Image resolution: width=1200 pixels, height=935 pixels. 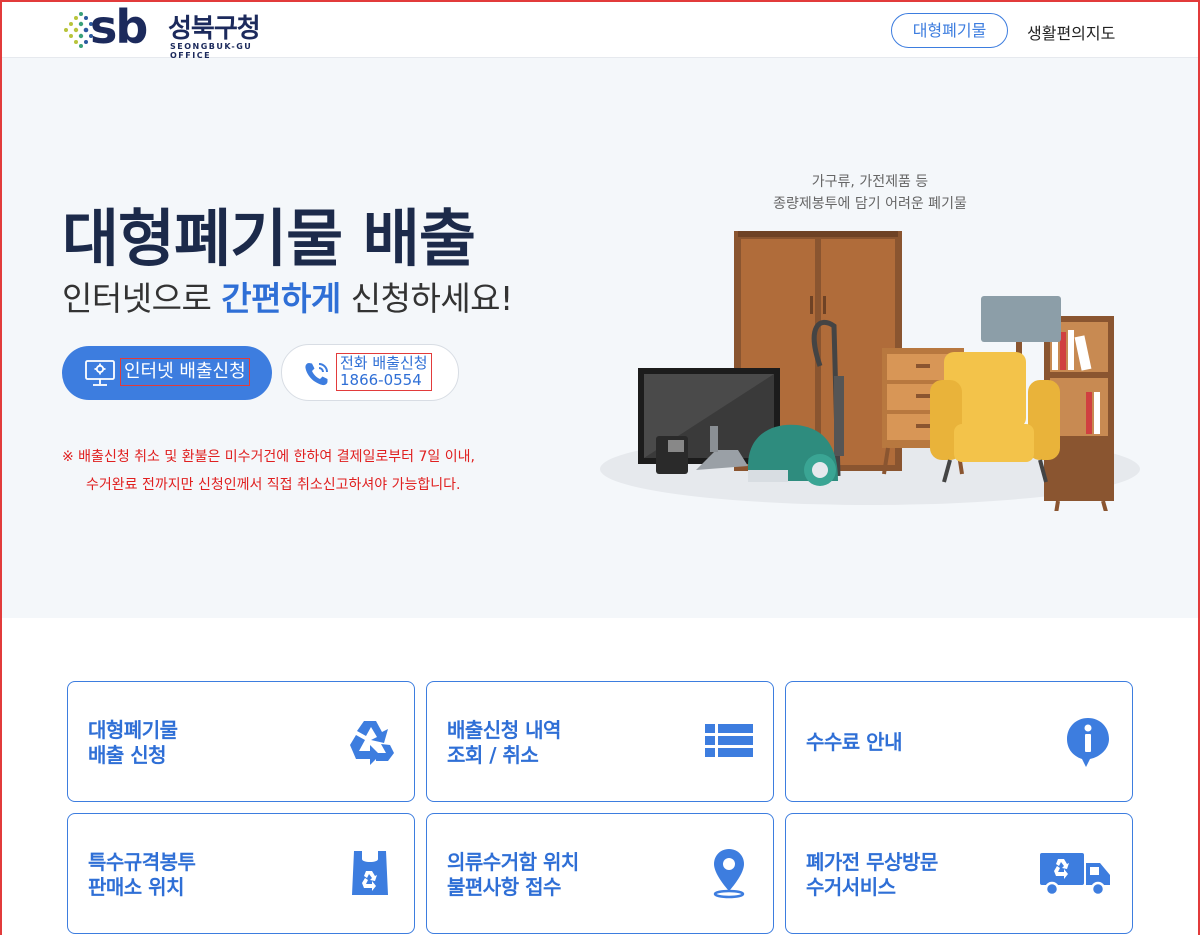 I want to click on phone-apply-label: 전화 배출신청 1866-0554, so click(x=384, y=372).